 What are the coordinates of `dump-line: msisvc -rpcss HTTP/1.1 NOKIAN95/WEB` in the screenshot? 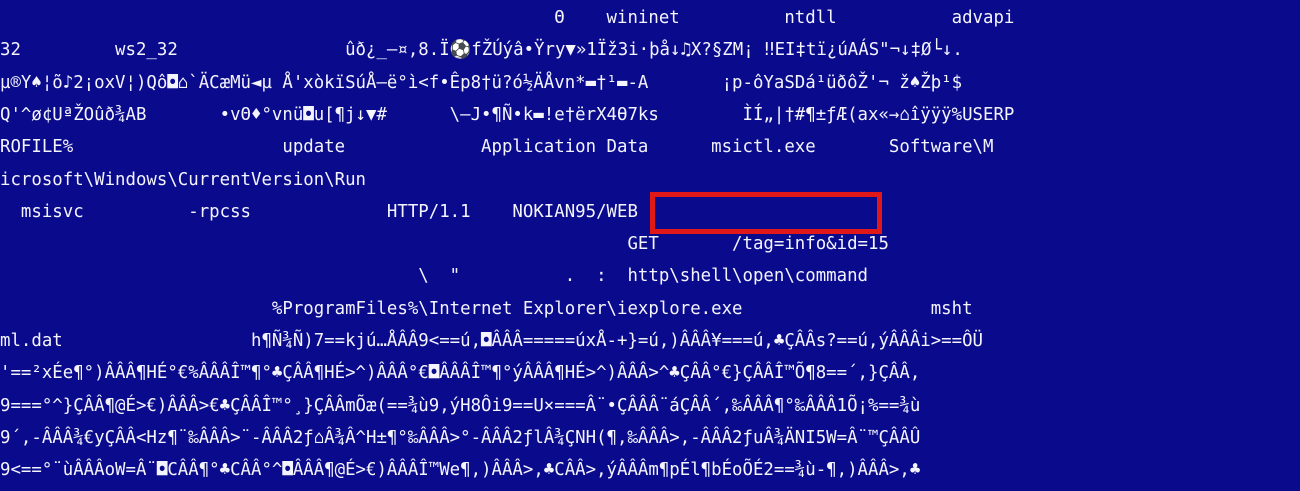 It's located at (319, 211).